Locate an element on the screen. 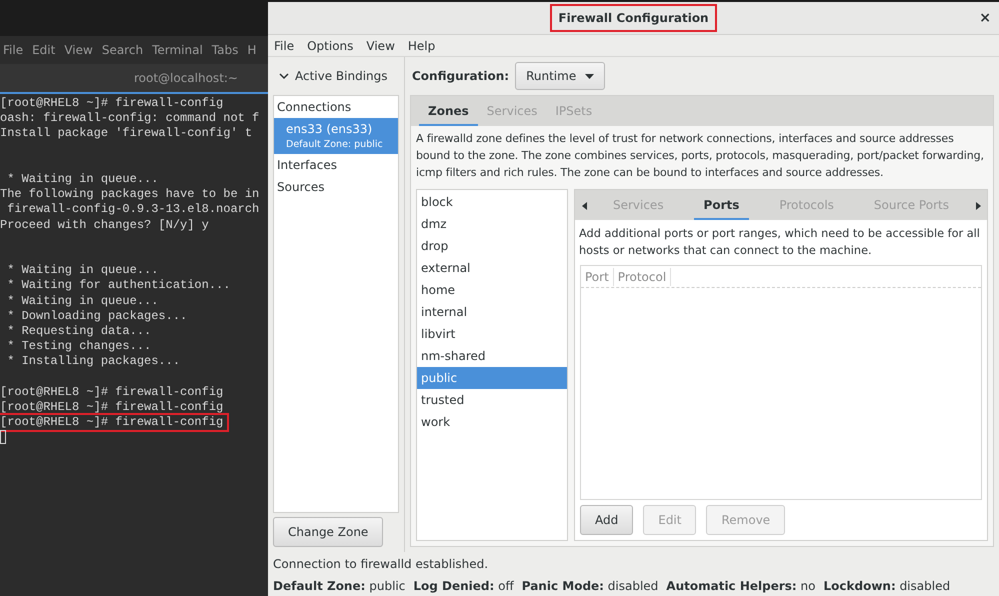 The width and height of the screenshot is (999, 596). tab: Ports is located at coordinates (722, 206).